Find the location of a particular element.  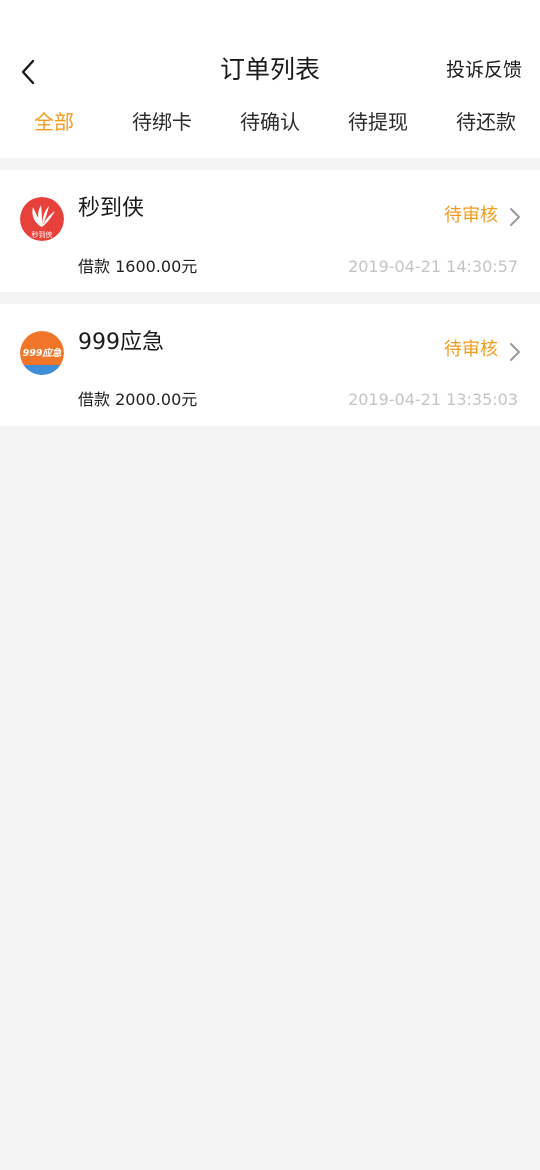

order-timestamp: 2019-04-21 14:30:57 is located at coordinates (433, 266).